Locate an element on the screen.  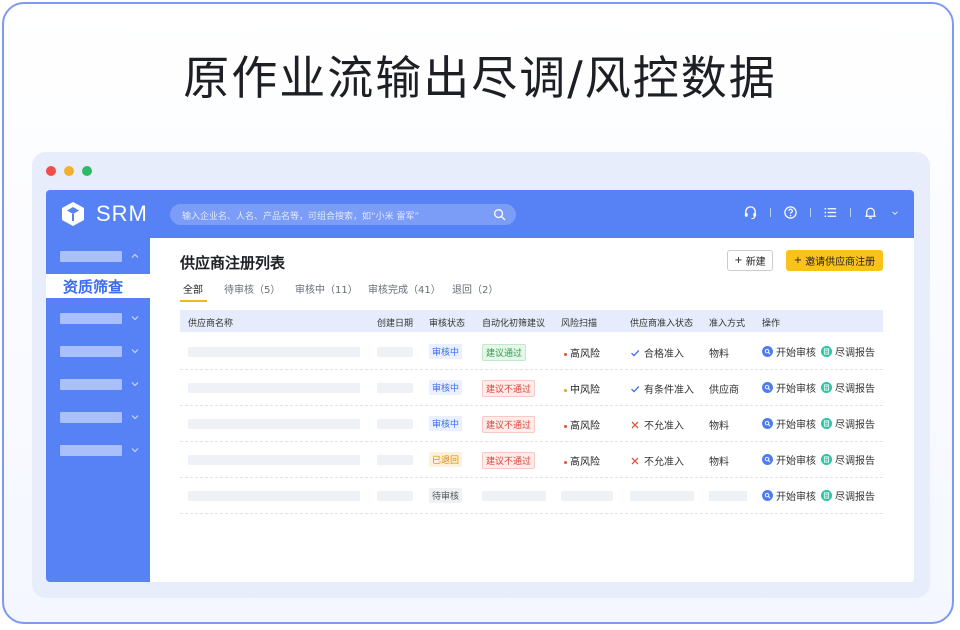
admission-method: 物料 is located at coordinates (719, 462).